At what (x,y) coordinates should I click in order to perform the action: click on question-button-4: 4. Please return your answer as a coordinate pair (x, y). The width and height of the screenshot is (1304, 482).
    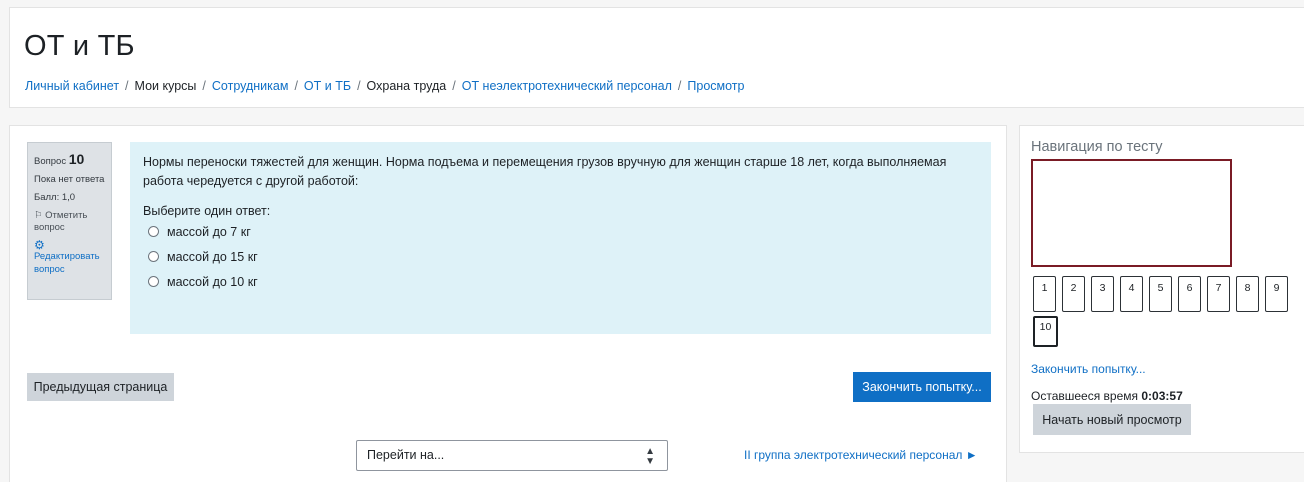
    Looking at the image, I should click on (1131, 294).